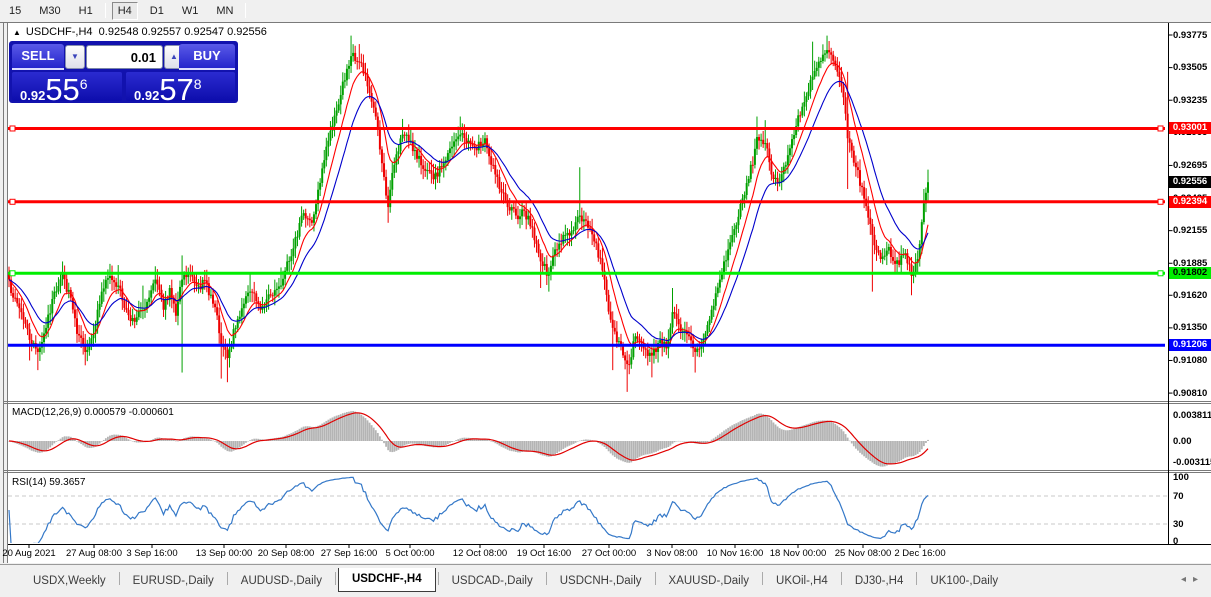 This screenshot has height=597, width=1211. Describe the element at coordinates (1190, 345) in the screenshot. I see `level-price-tag: 0.91206` at that location.